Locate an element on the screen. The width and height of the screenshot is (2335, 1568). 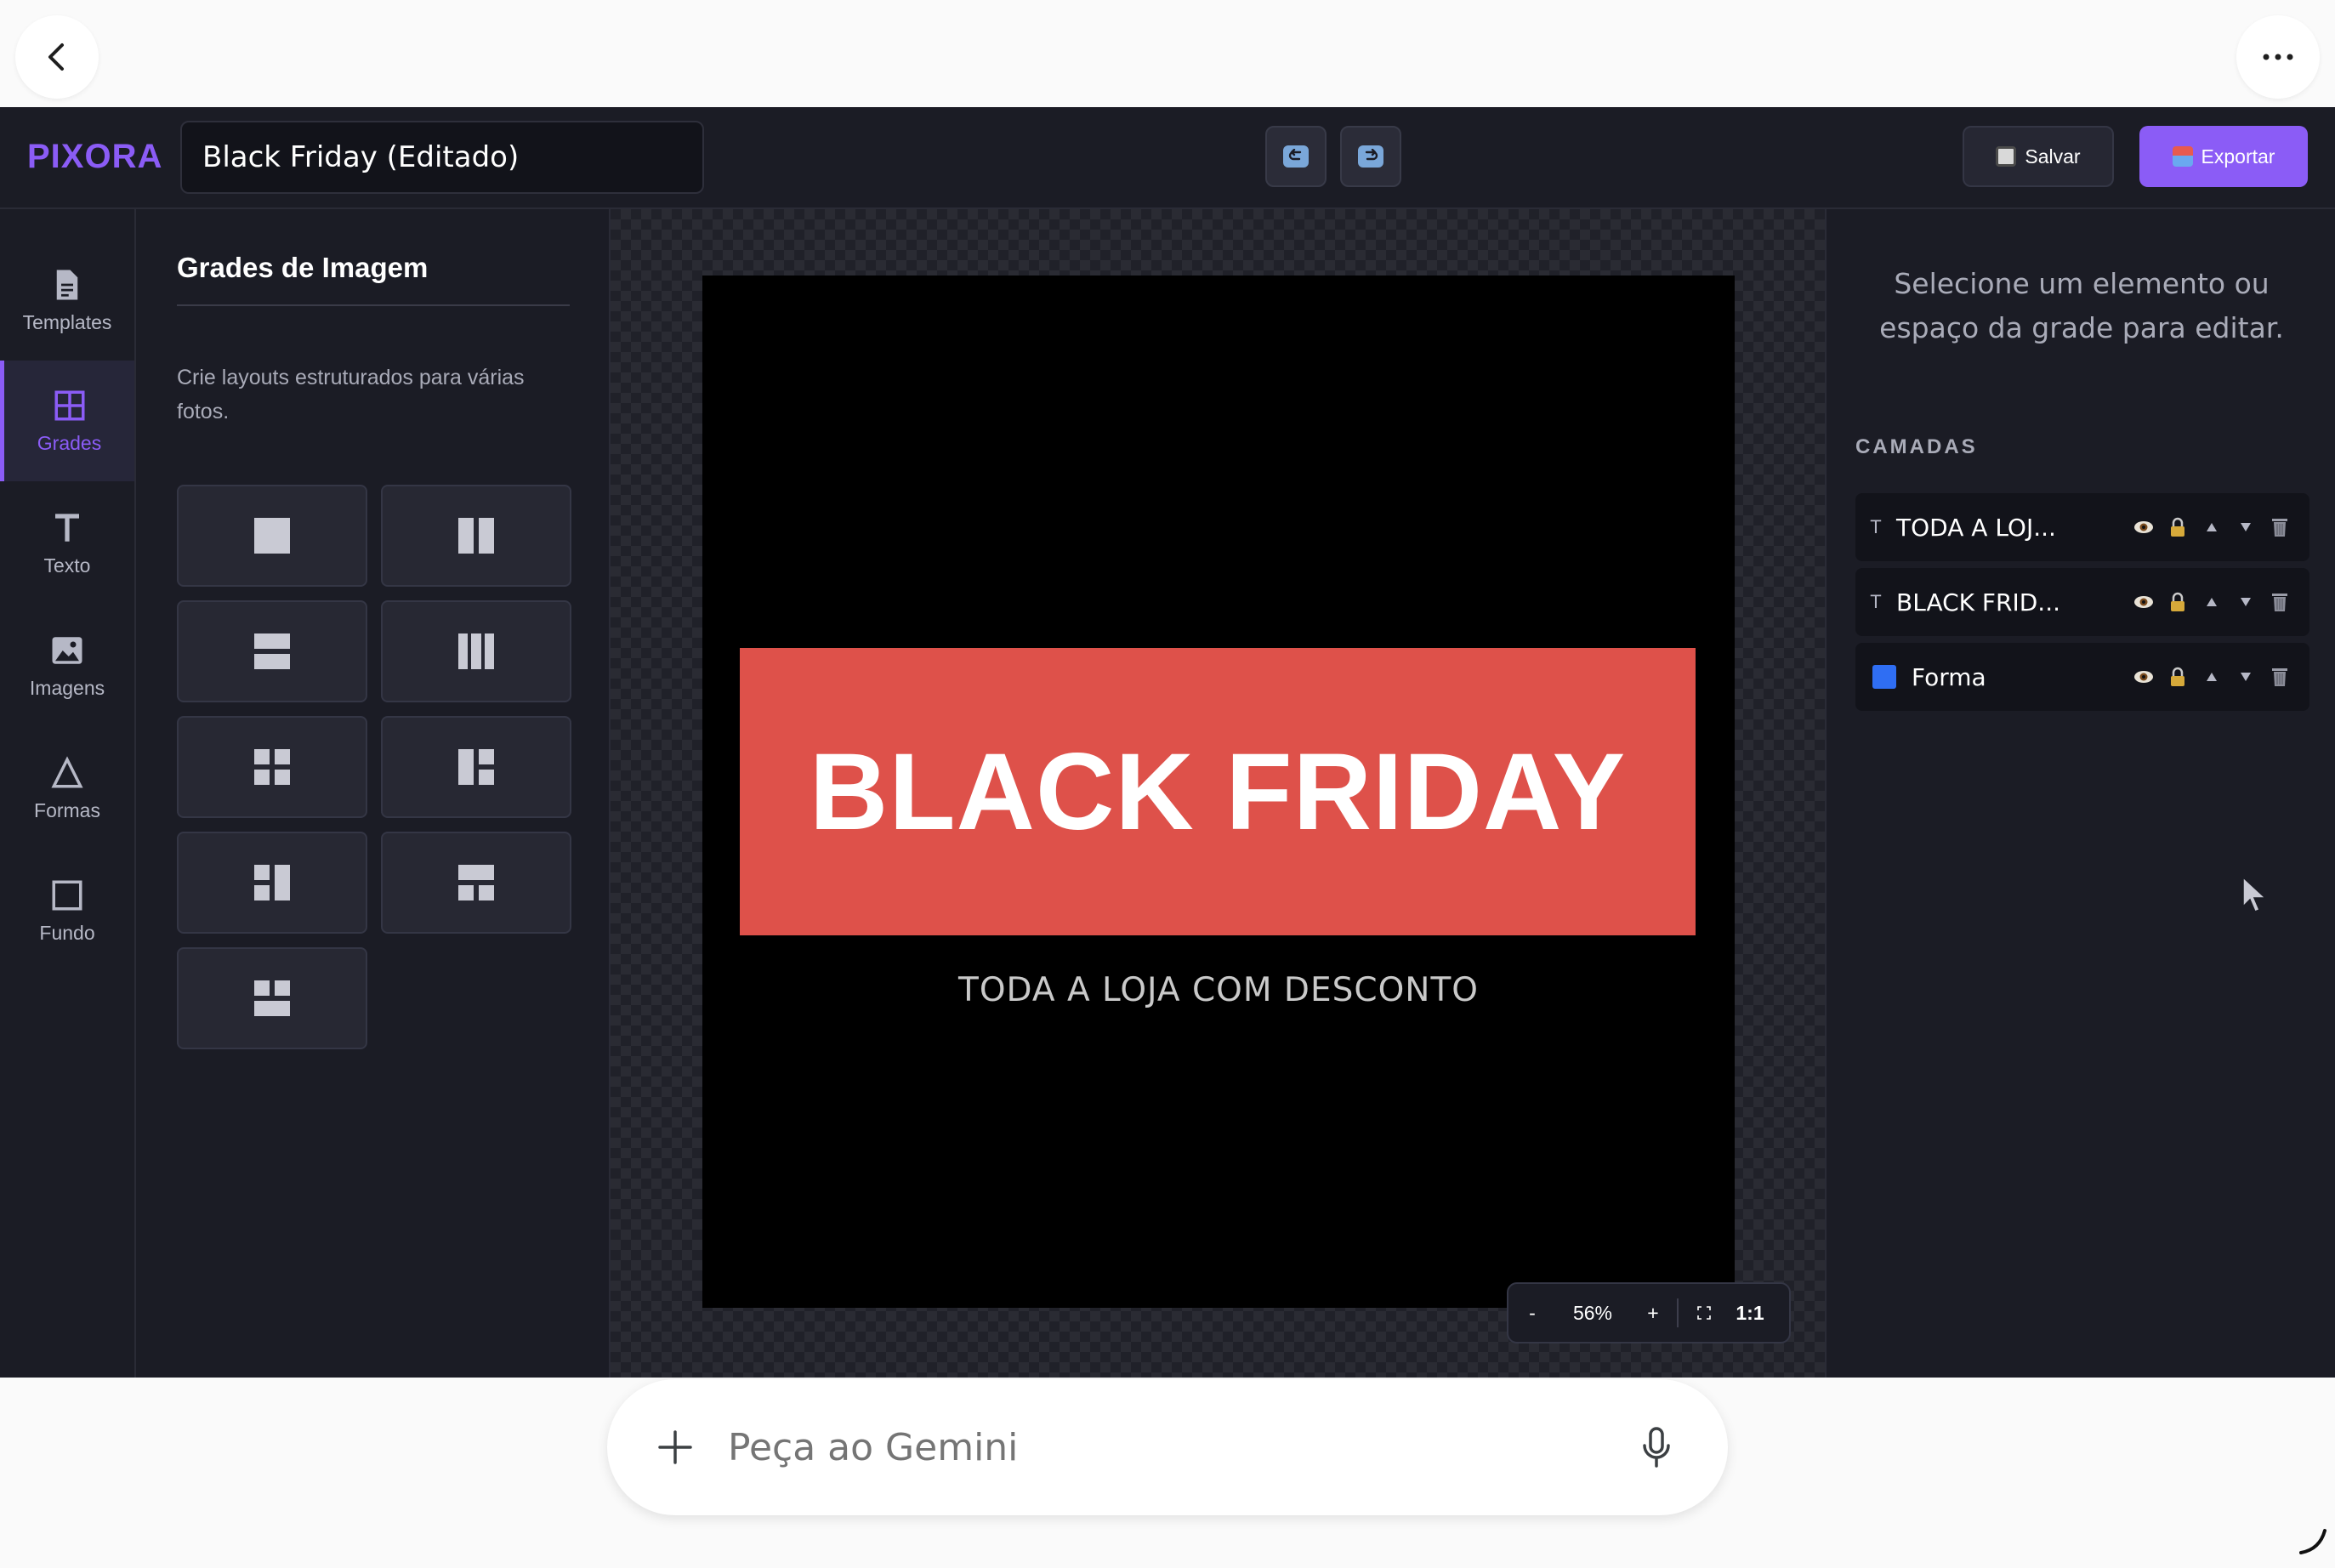
redo-icon is located at coordinates (1370, 156).